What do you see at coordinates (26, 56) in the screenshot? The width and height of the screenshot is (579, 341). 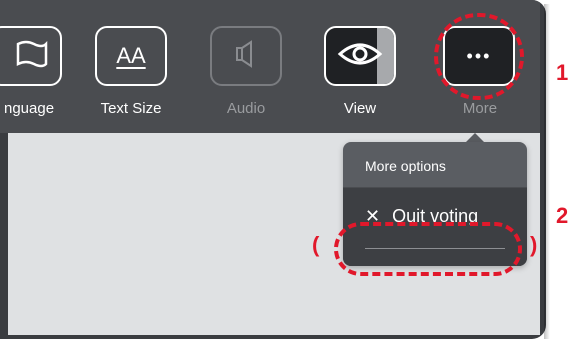 I see `flag-icon` at bounding box center [26, 56].